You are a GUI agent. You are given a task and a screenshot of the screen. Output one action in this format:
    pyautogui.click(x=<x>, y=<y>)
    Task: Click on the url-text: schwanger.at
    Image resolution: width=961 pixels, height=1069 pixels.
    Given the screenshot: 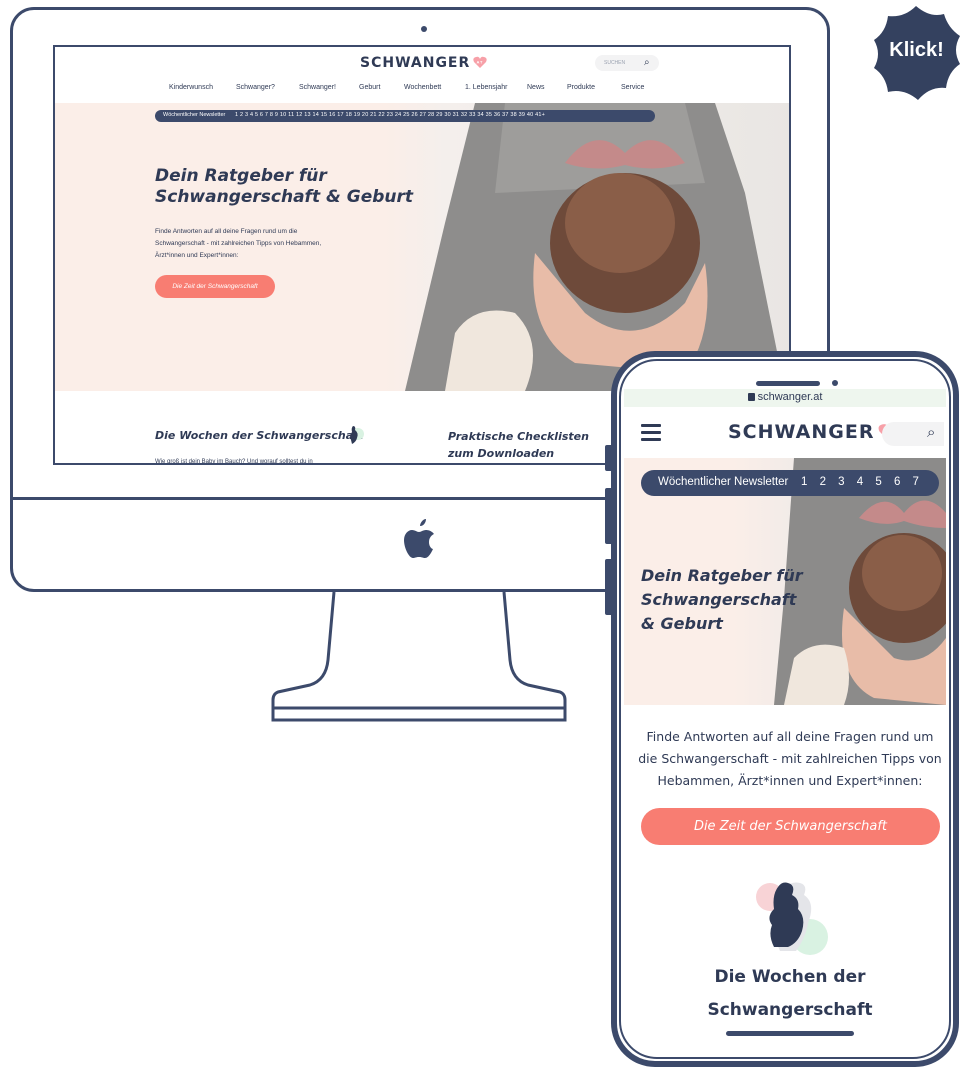 What is the action you would take?
    pyautogui.click(x=790, y=397)
    